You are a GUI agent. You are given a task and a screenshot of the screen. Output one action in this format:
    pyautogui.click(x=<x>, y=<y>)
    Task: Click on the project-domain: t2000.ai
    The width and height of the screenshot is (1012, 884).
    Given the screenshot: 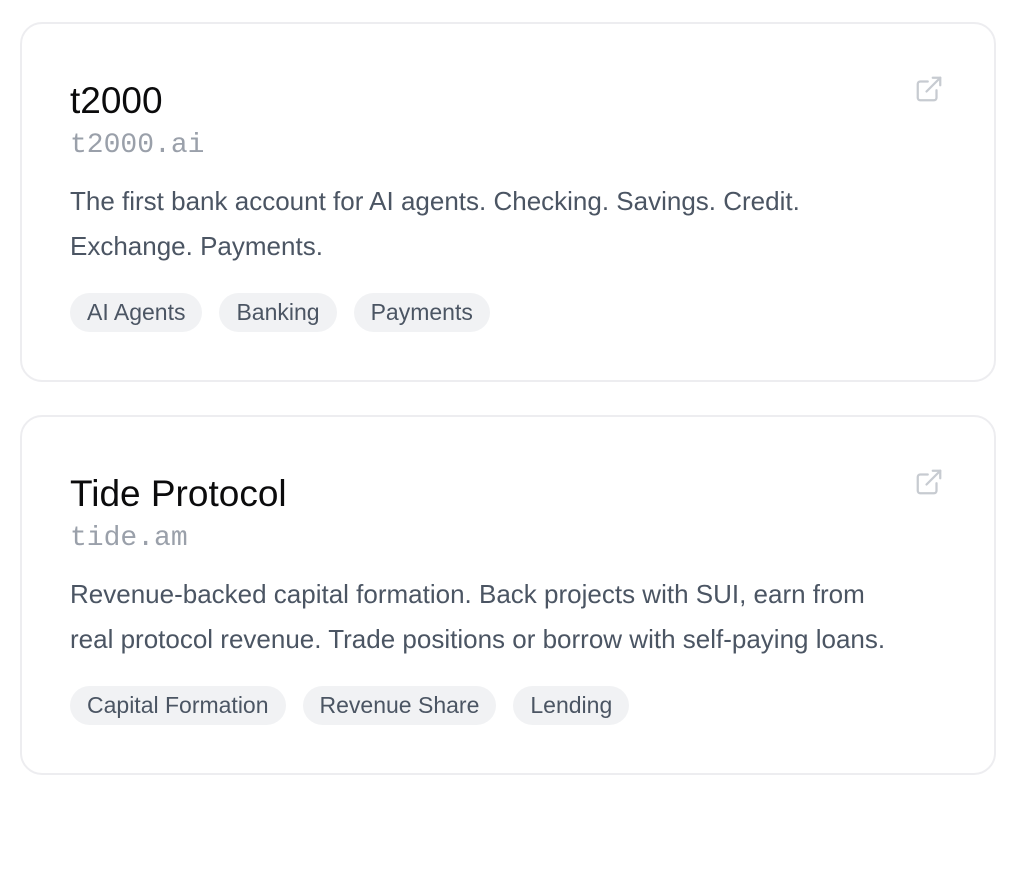 What is the action you would take?
    pyautogui.click(x=508, y=146)
    